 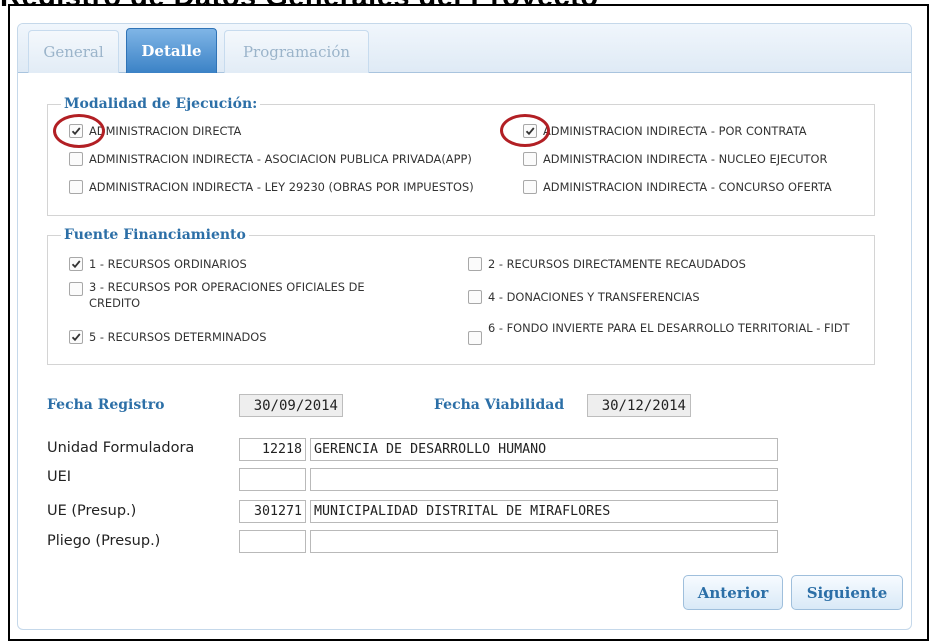 What do you see at coordinates (639, 405) in the screenshot?
I see `fecha-viabilidad-field: 30/12/2014` at bounding box center [639, 405].